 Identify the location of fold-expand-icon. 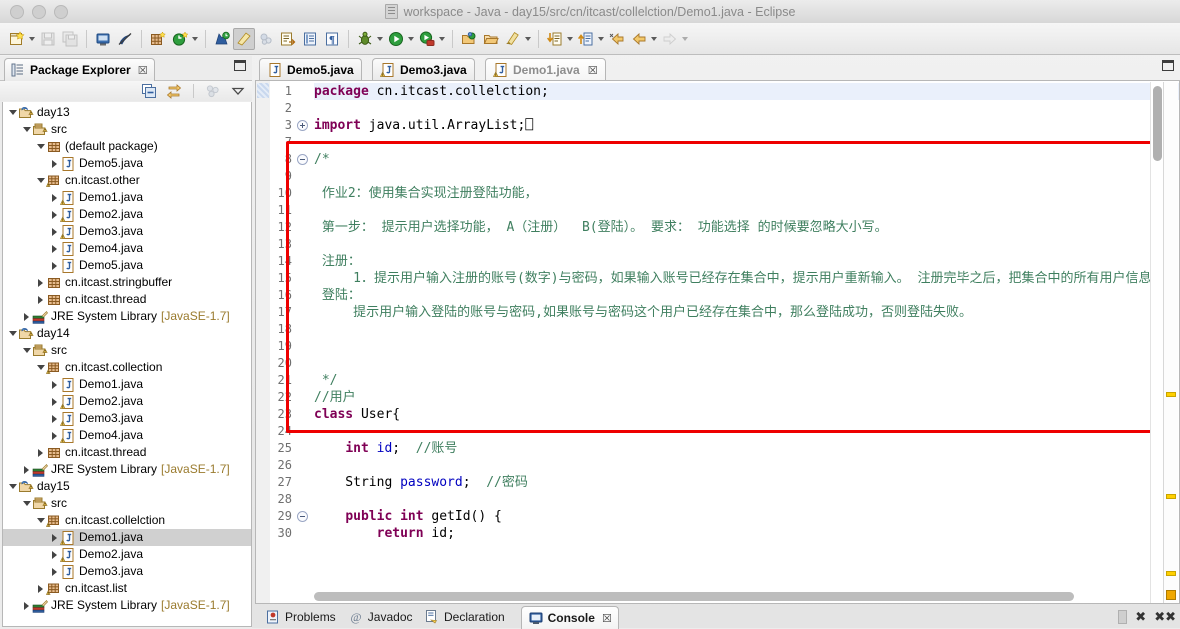
(302, 125).